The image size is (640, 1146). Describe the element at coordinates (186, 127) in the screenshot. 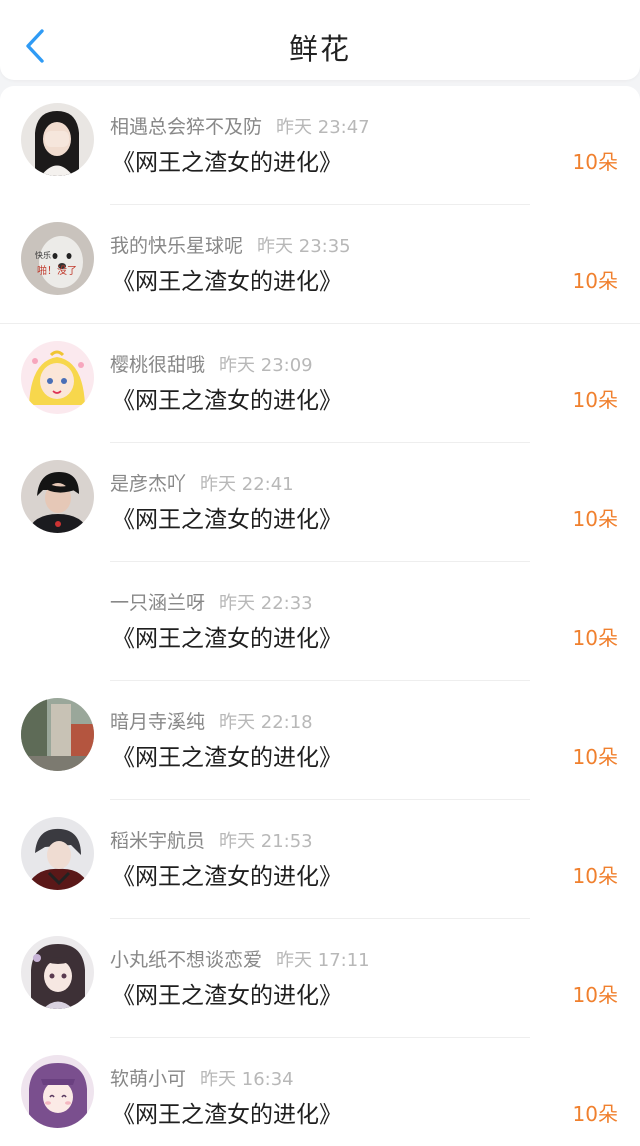

I see `user-name: 相遇总会猝不及防` at that location.